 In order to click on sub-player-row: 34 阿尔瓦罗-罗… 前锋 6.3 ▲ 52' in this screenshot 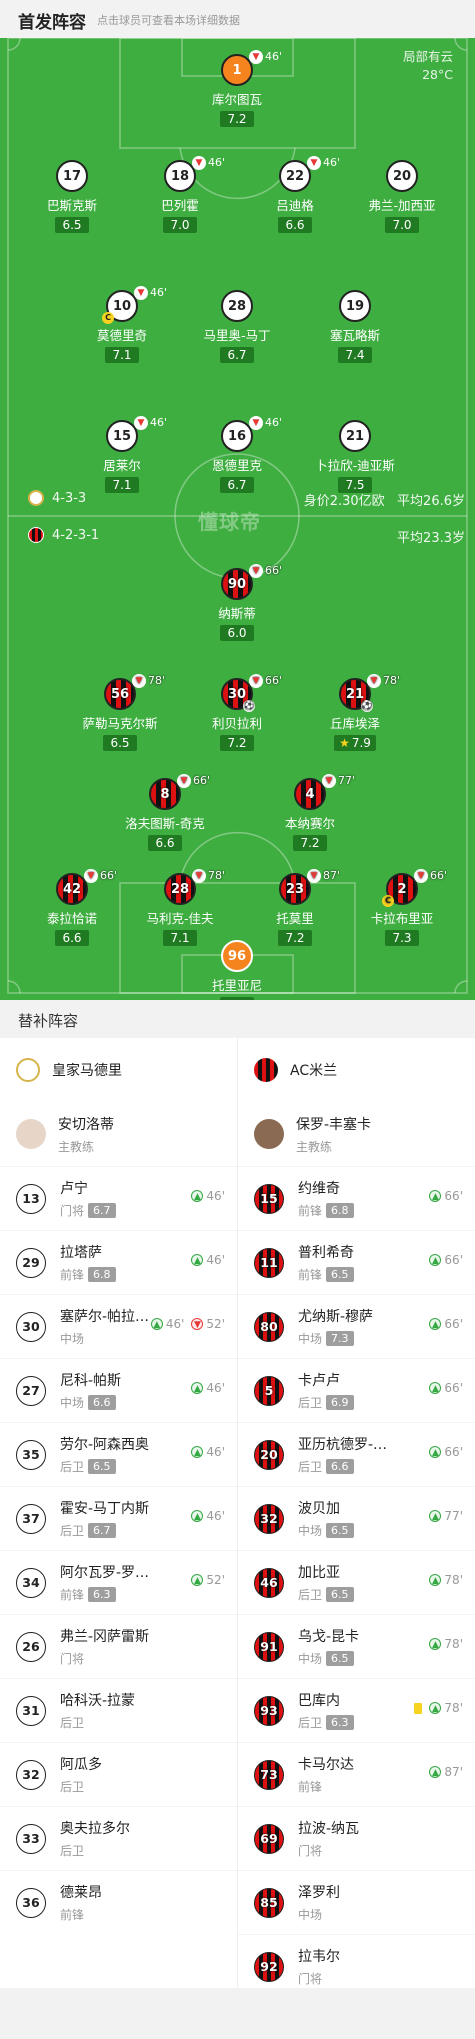, I will do `click(118, 1582)`.